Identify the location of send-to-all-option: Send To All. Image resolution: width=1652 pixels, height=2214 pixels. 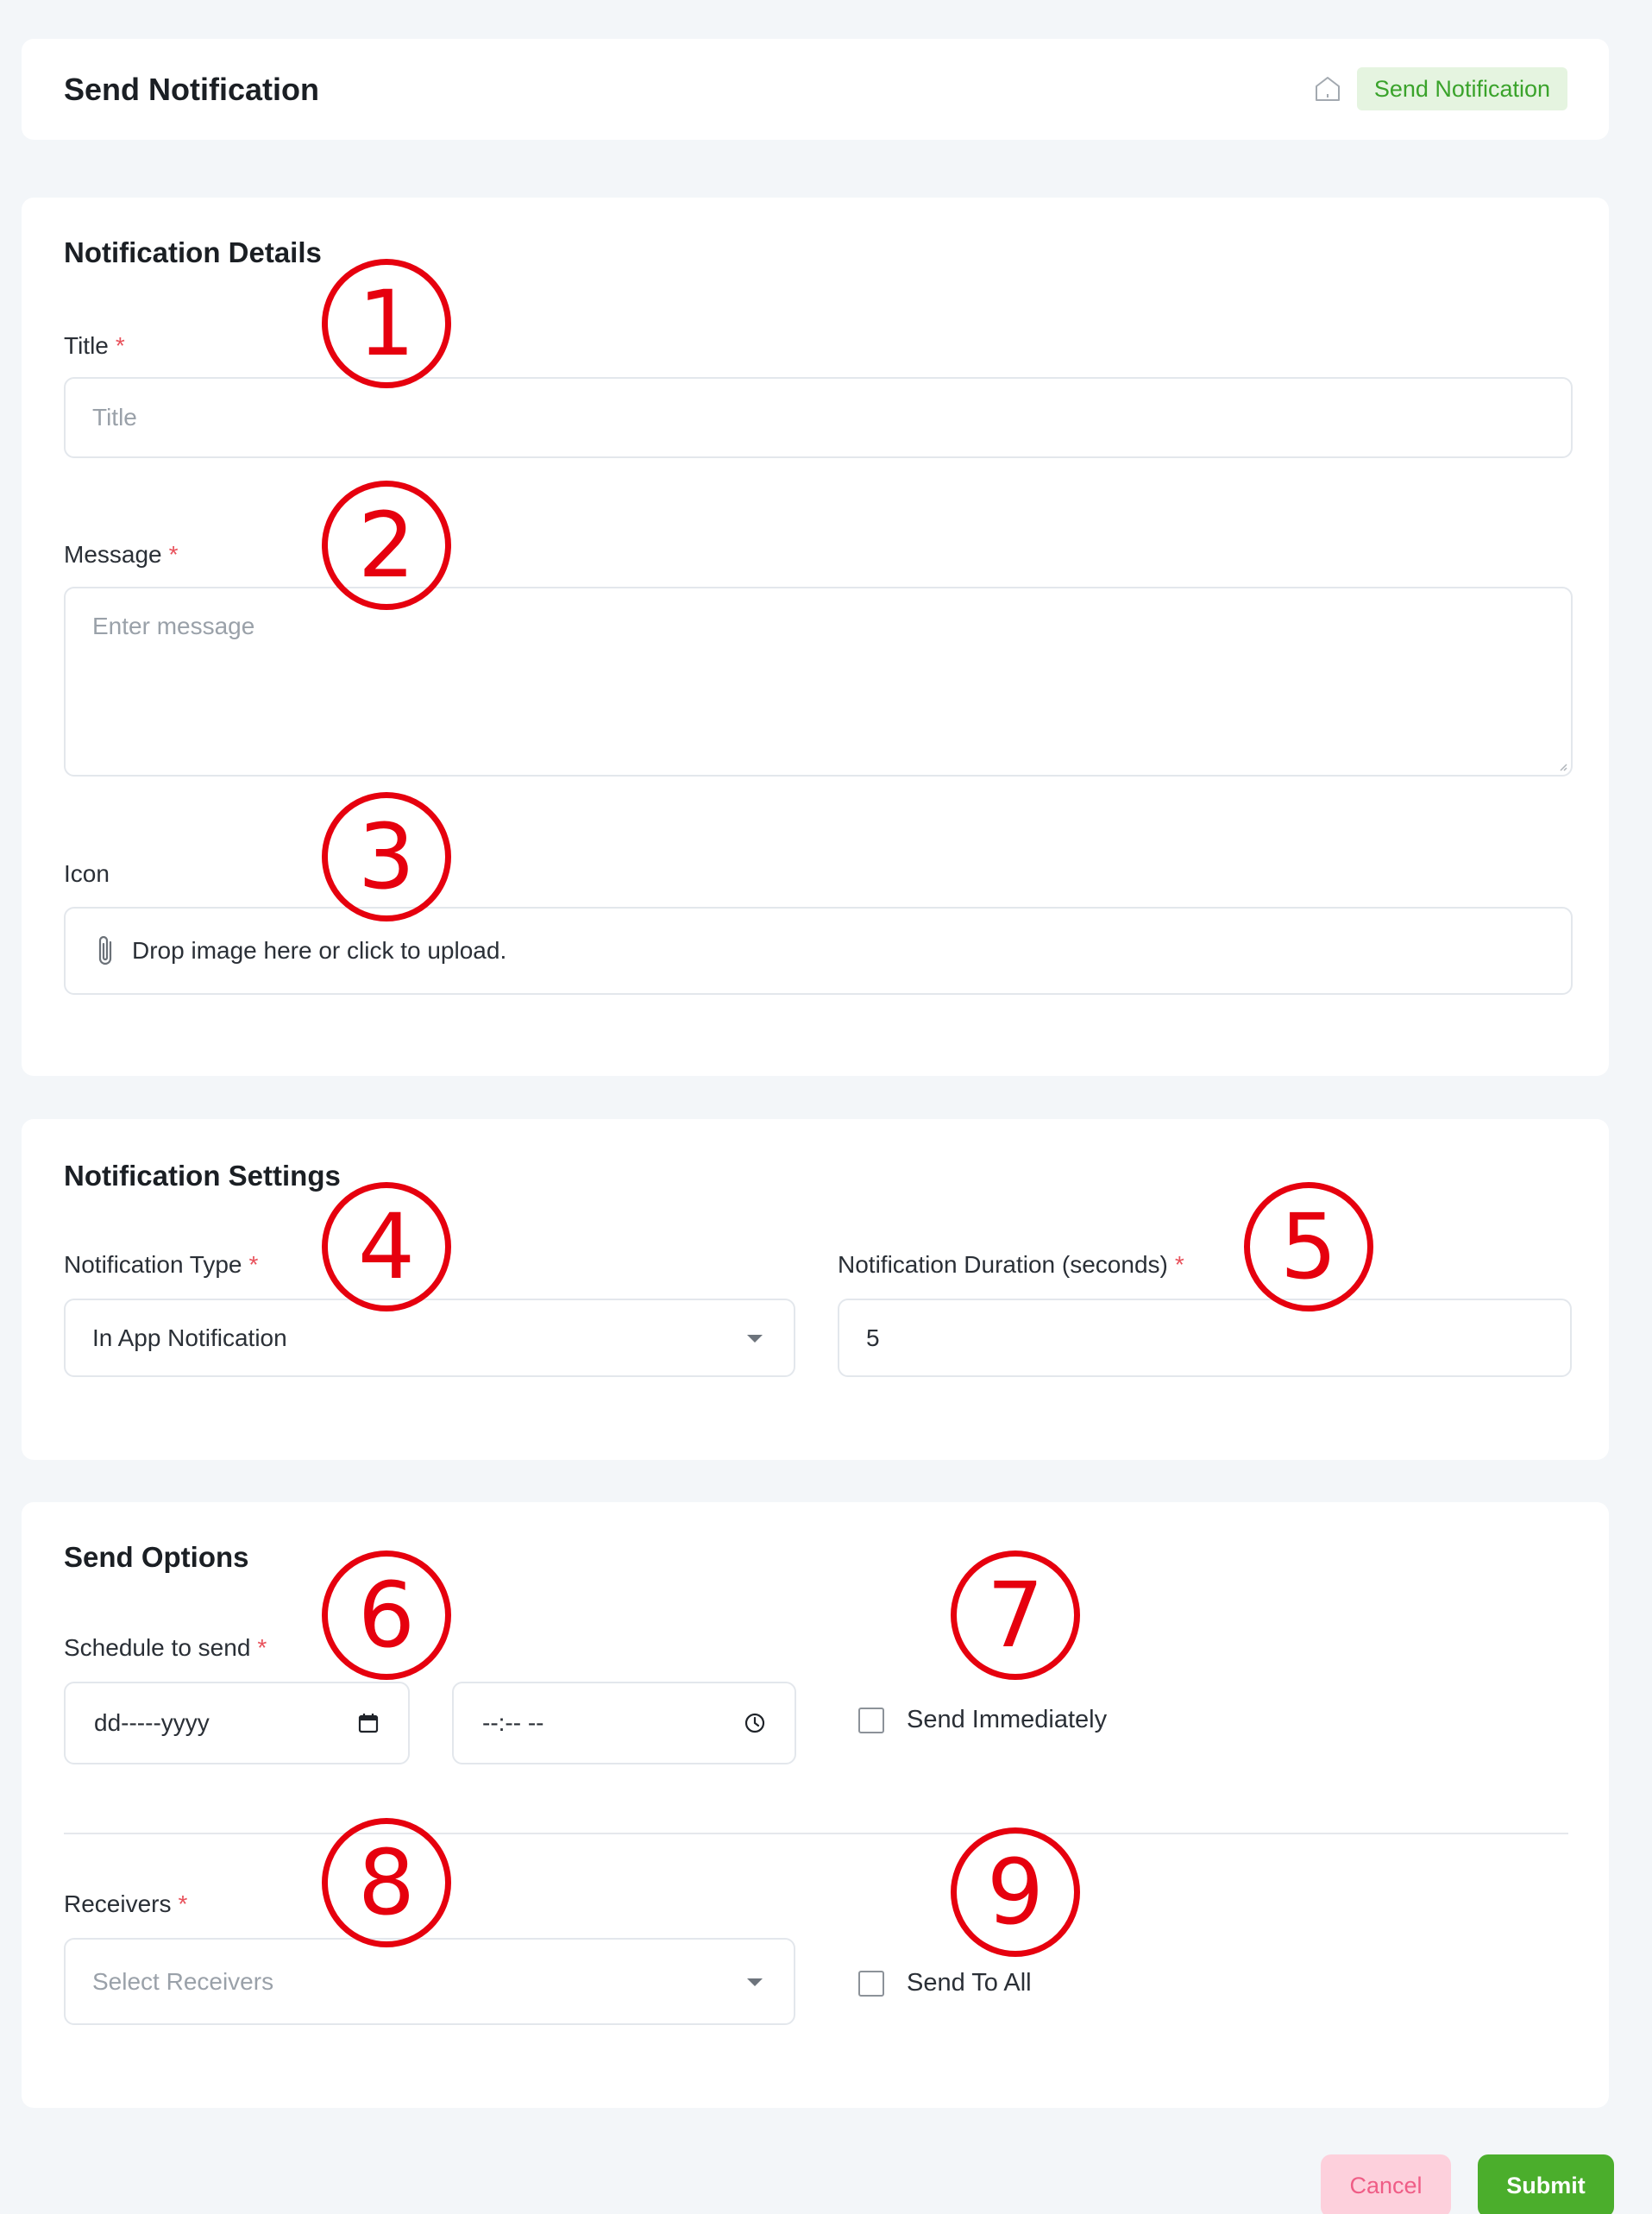
(945, 1983).